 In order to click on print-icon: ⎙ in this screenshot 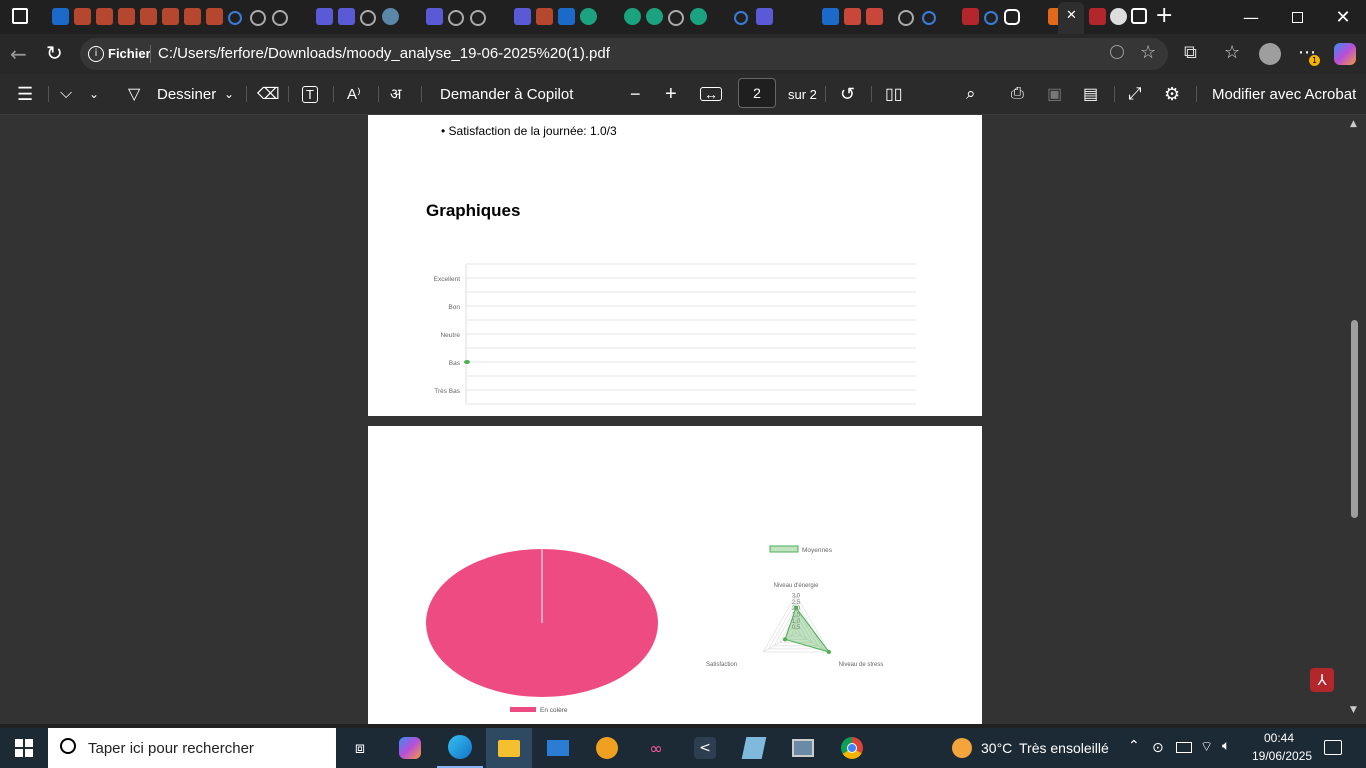, I will do `click(1017, 94)`.